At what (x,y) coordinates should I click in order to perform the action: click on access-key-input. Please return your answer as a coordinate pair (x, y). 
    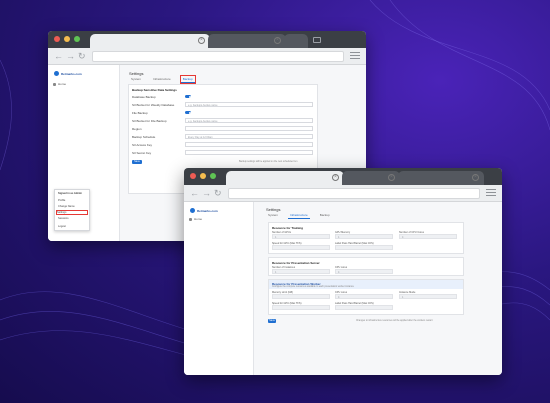
    Looking at the image, I should click on (249, 144).